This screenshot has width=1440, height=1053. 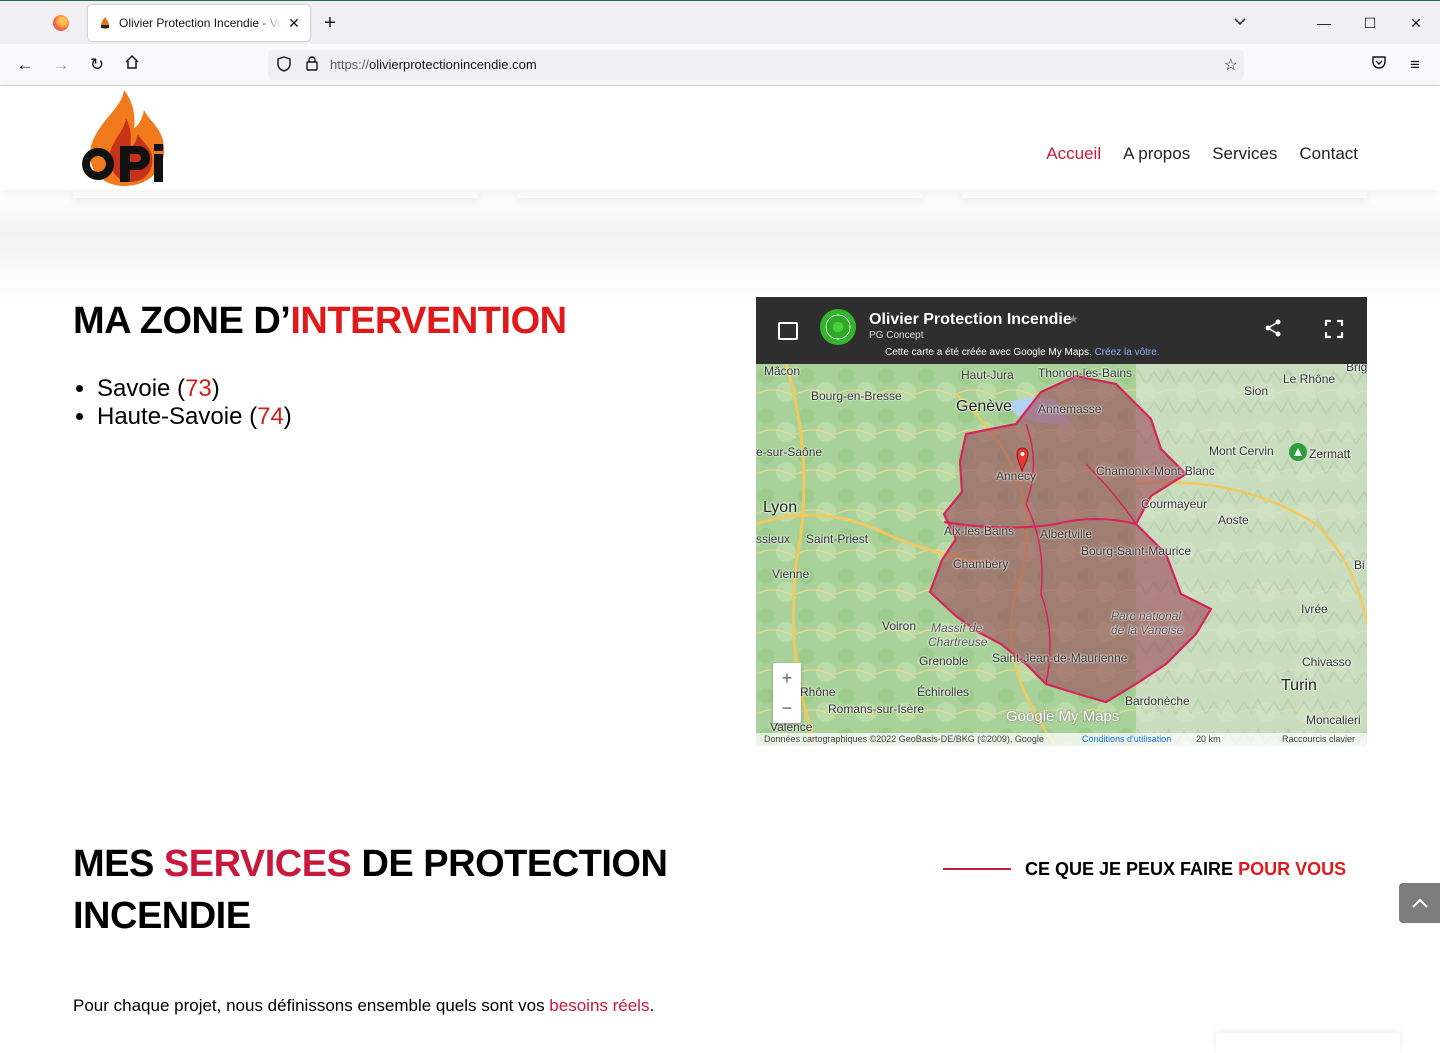 What do you see at coordinates (1416, 23) in the screenshot?
I see `close-window-button: ✕` at bounding box center [1416, 23].